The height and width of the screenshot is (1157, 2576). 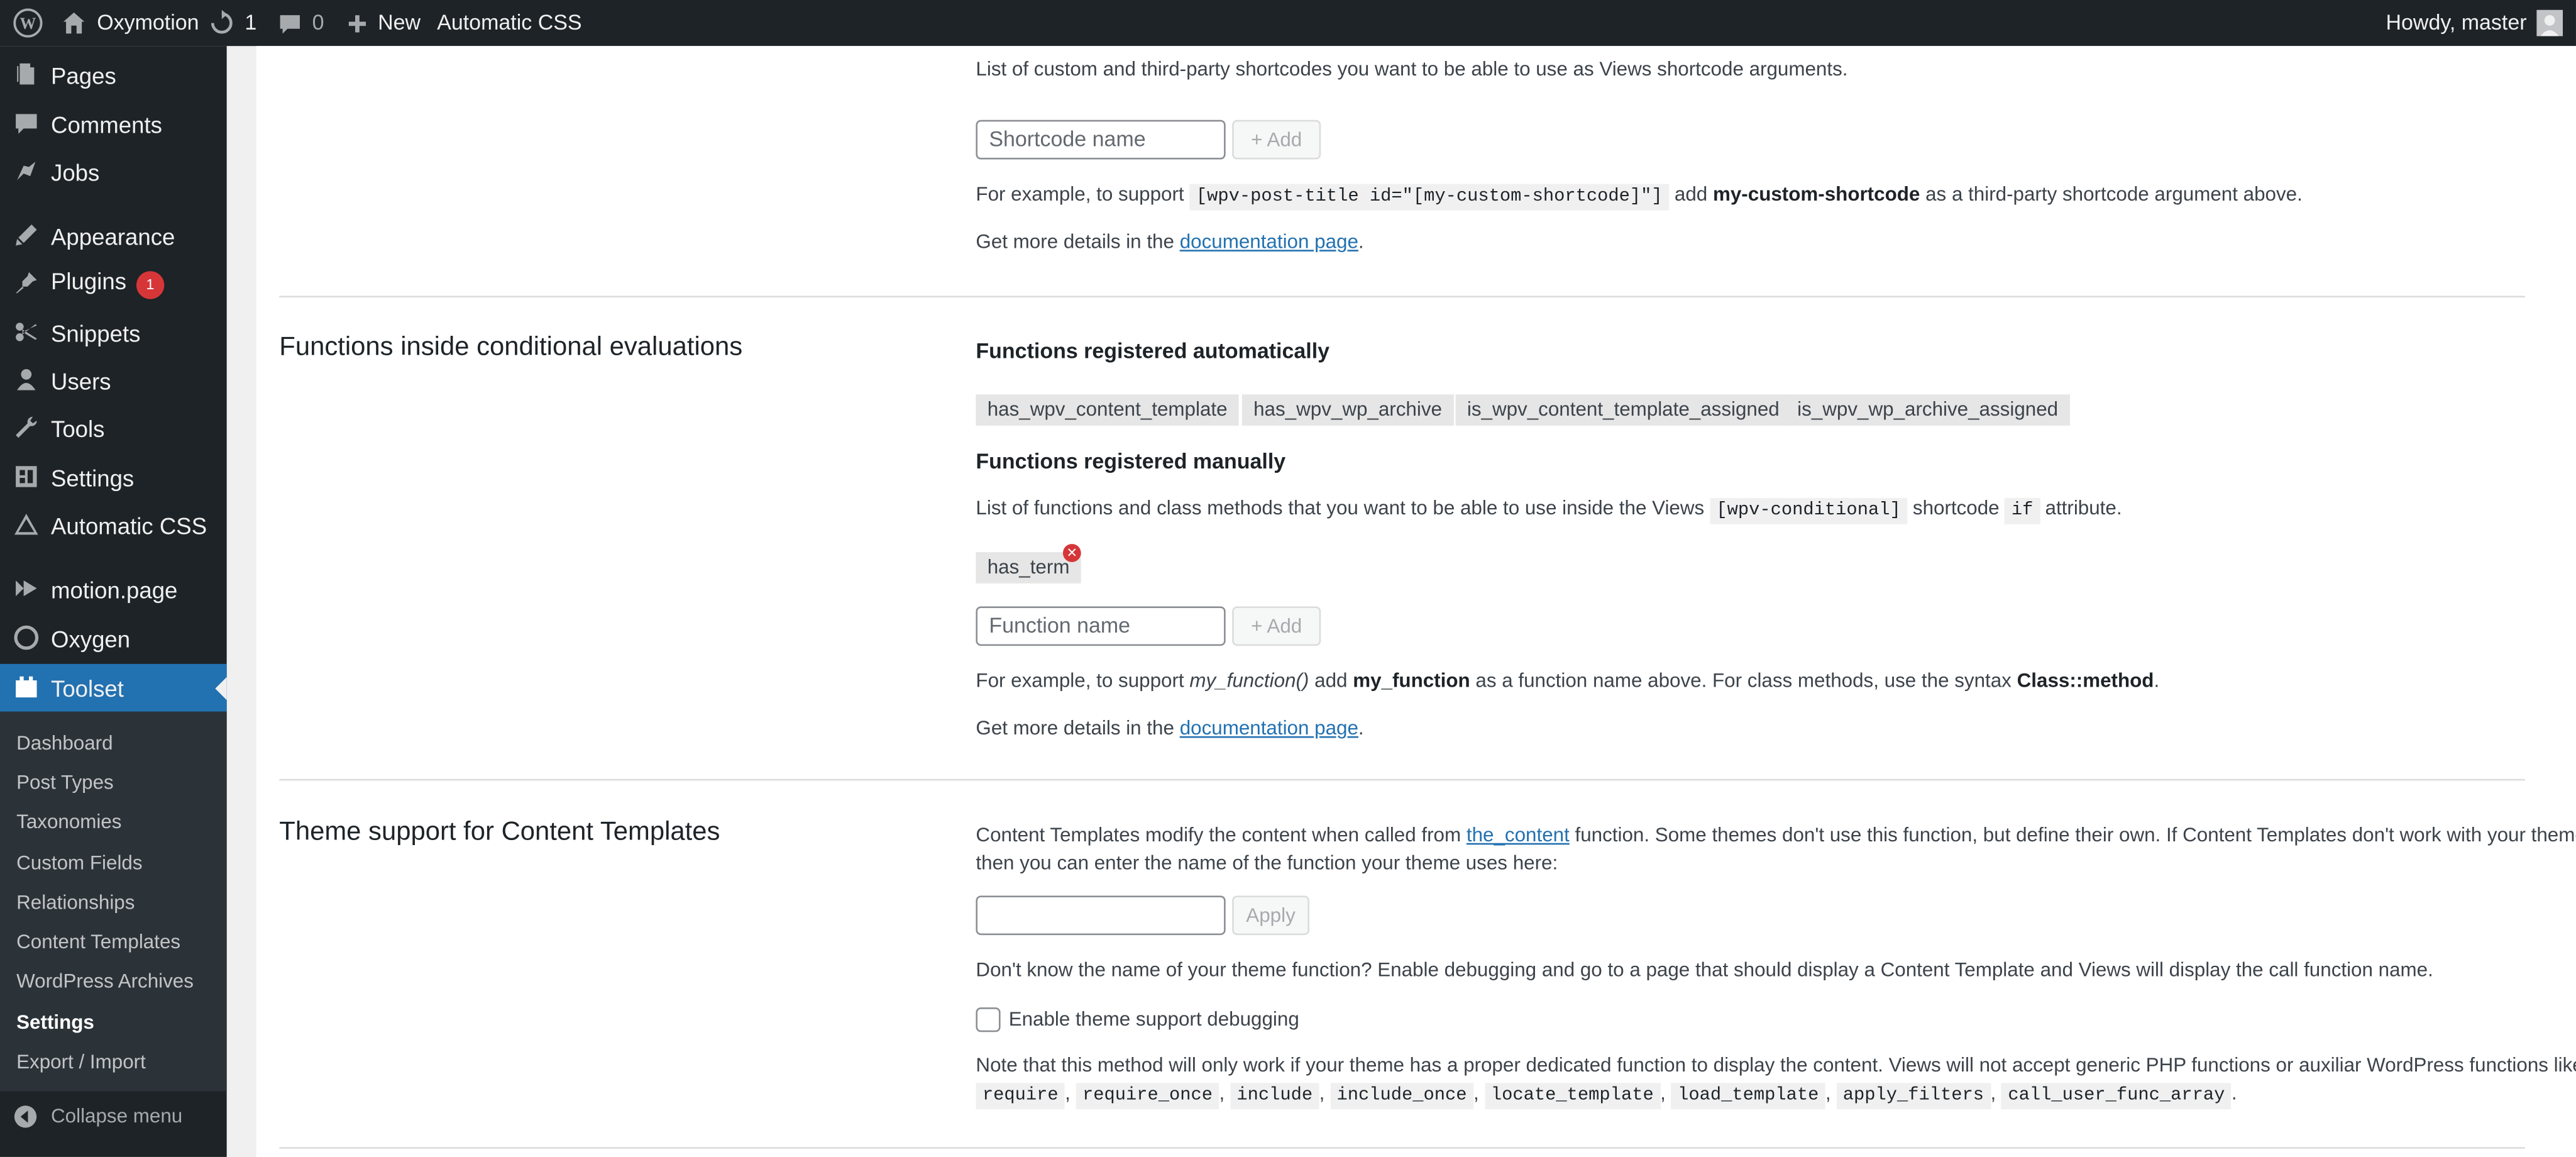 What do you see at coordinates (93, 478) in the screenshot?
I see `menu-label: Settings` at bounding box center [93, 478].